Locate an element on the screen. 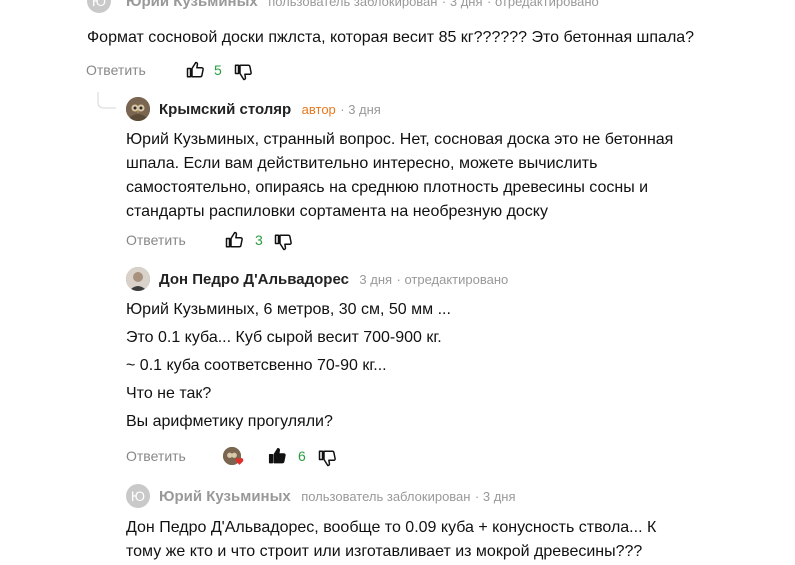 Image resolution: width=795 pixels, height=565 pixels. thread-line is located at coordinates (106, 100).